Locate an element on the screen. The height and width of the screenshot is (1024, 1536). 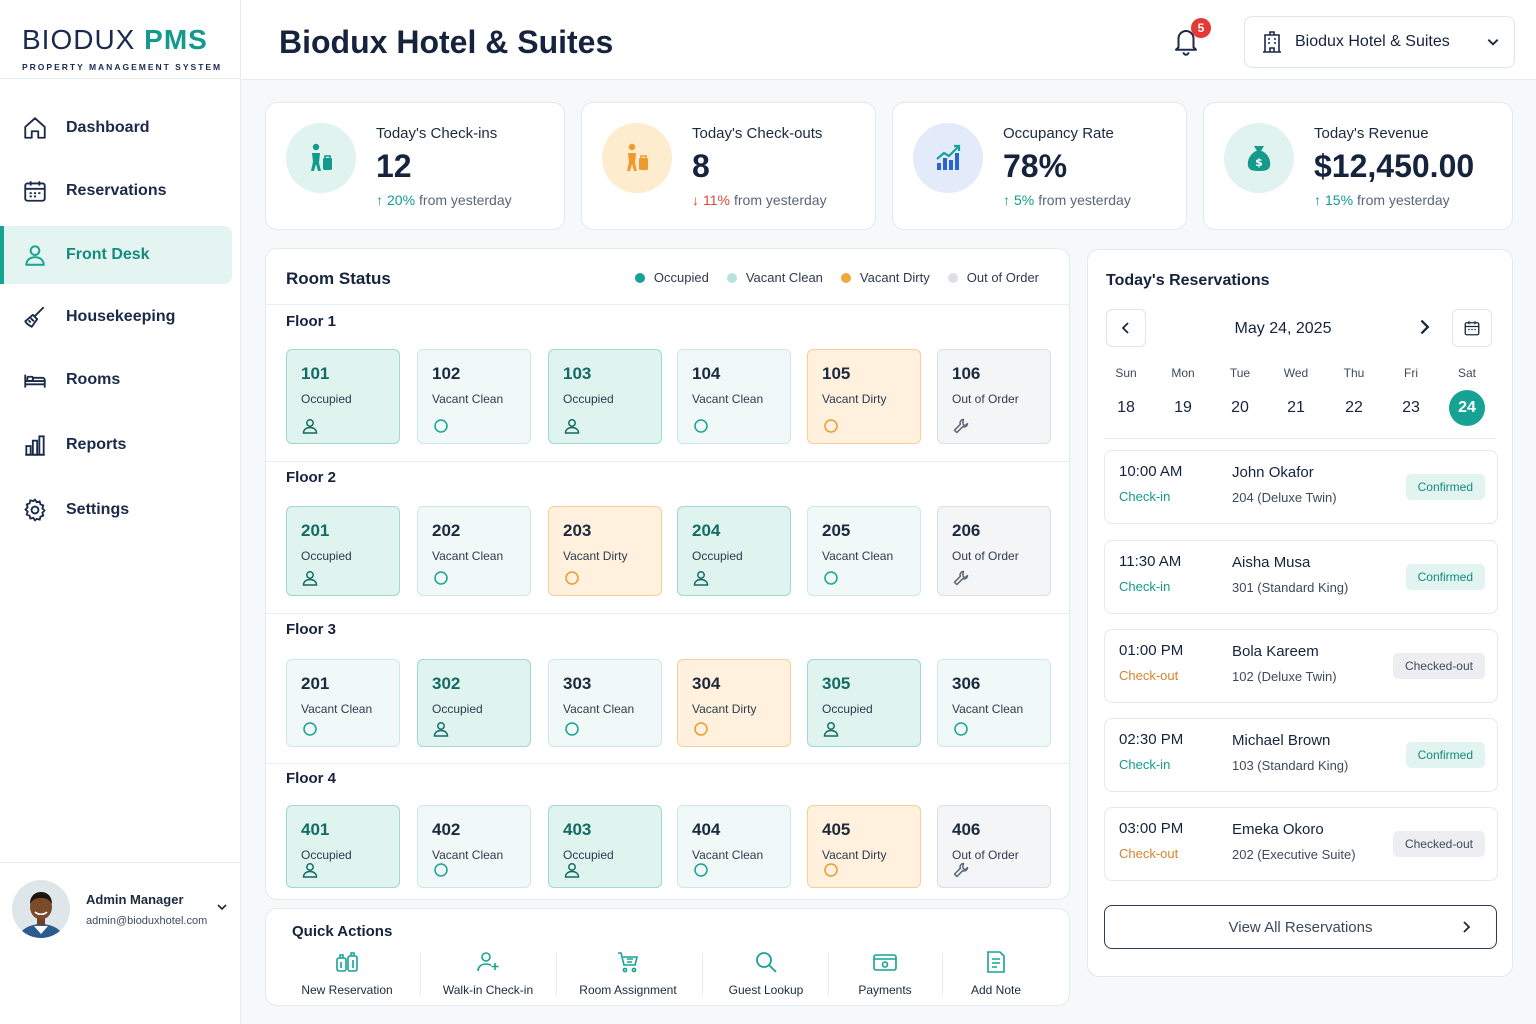
room-tile: 103 Occupied is located at coordinates (605, 396).